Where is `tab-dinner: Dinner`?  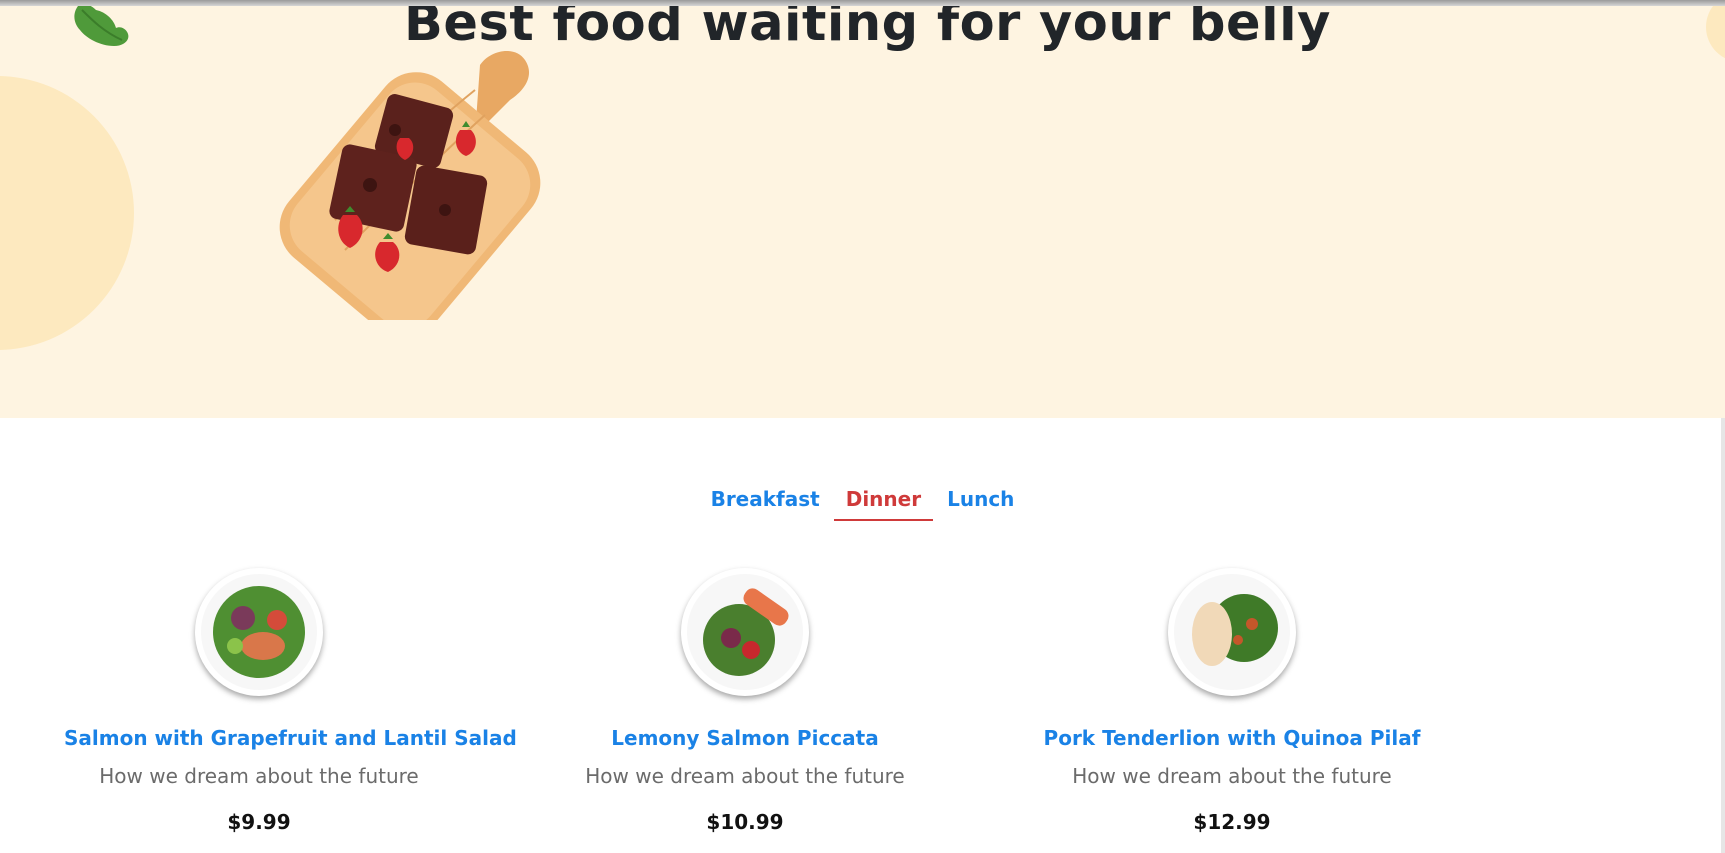 tab-dinner: Dinner is located at coordinates (883, 502).